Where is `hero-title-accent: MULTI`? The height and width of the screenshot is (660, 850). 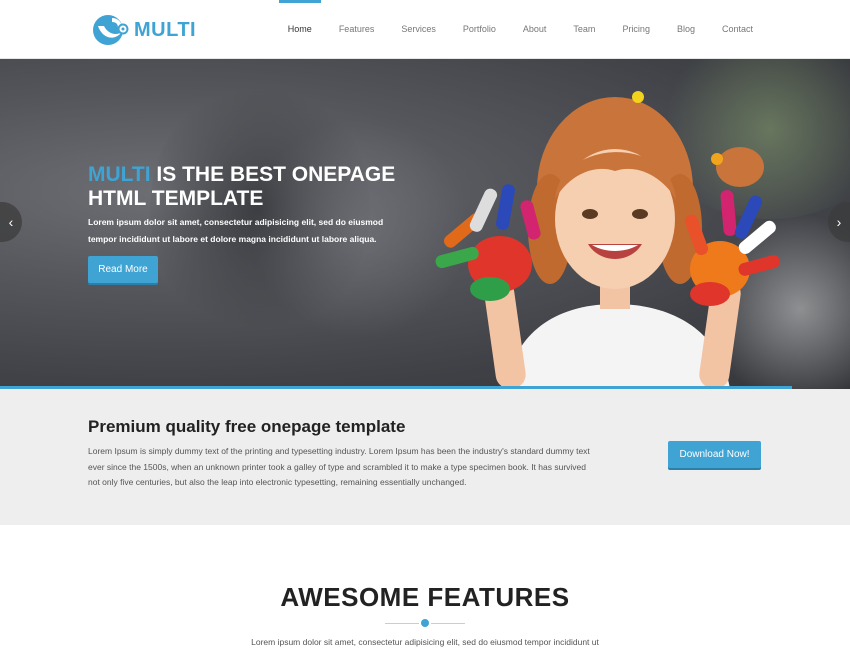 hero-title-accent: MULTI is located at coordinates (119, 174).